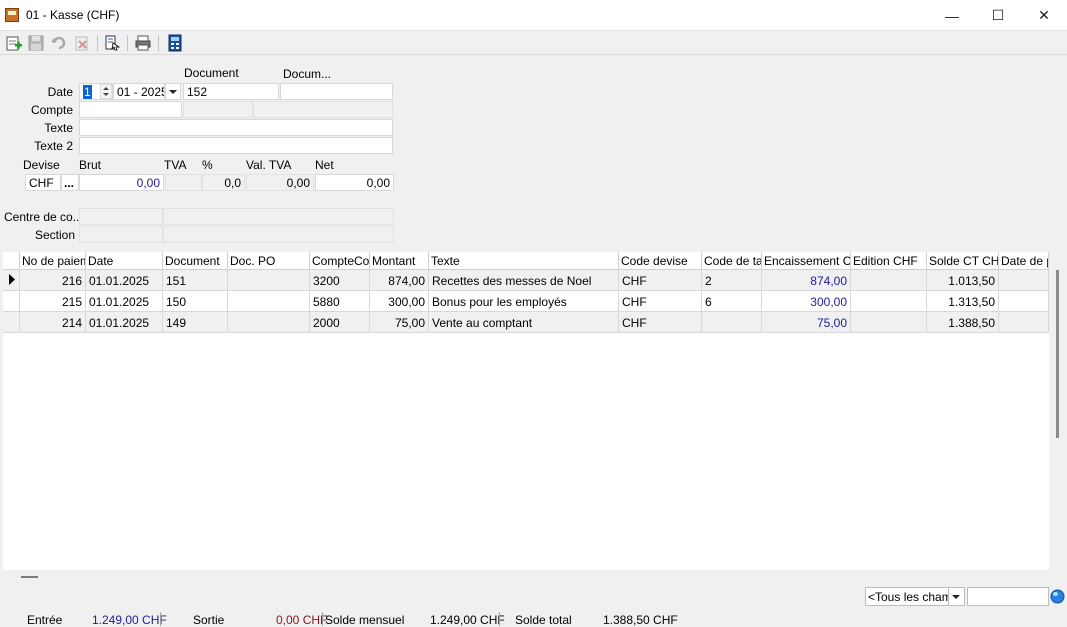 The image size is (1067, 627). Describe the element at coordinates (121, 216) in the screenshot. I see `centre-code-field` at that location.